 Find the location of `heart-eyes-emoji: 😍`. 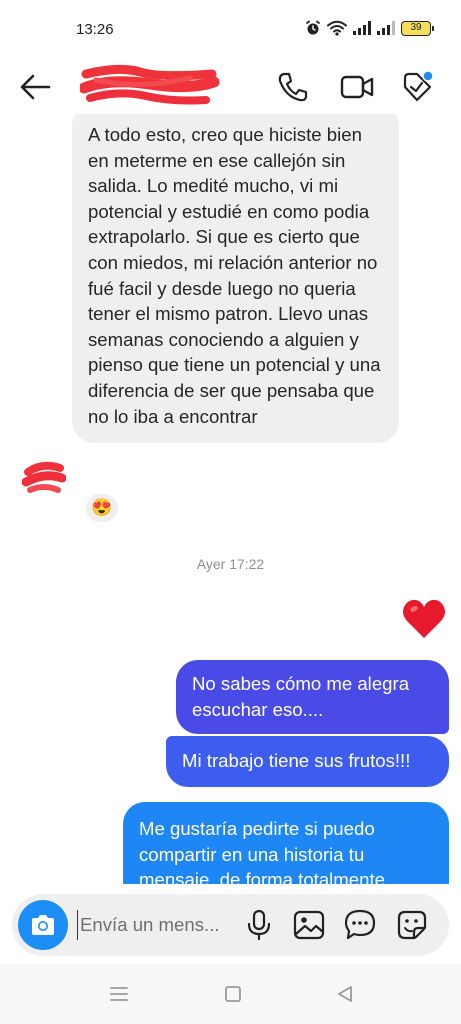

heart-eyes-emoji: 😍 is located at coordinates (102, 507).